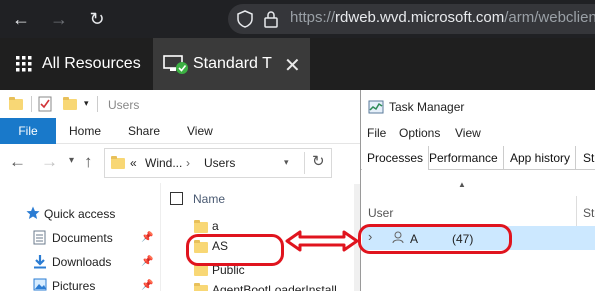 The width and height of the screenshot is (595, 291). Describe the element at coordinates (322, 241) in the screenshot. I see `double-arrow-annotation` at that location.